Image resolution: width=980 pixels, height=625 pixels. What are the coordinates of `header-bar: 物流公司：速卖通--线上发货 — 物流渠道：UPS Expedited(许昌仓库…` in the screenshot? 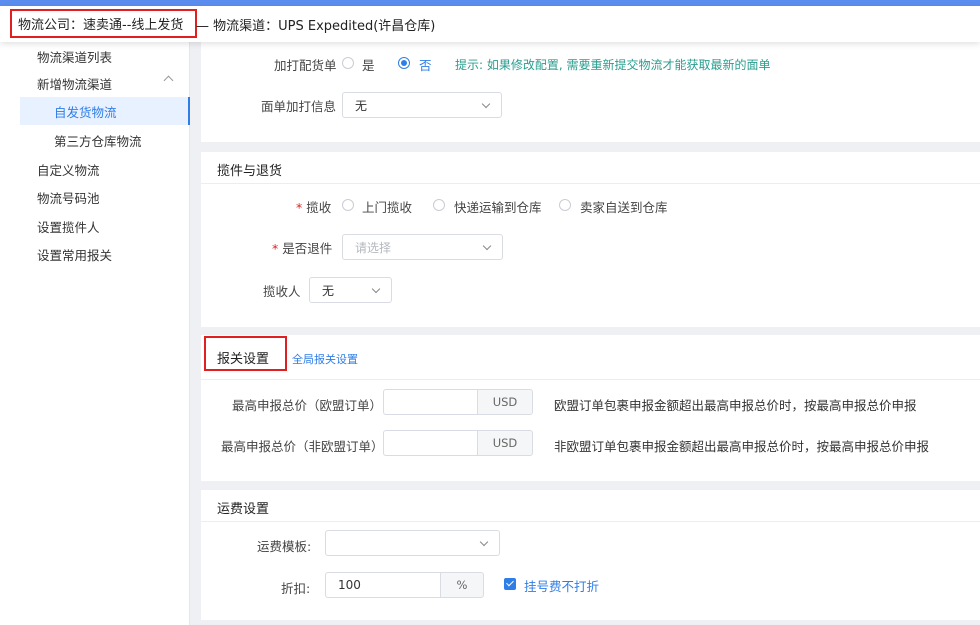 It's located at (490, 24).